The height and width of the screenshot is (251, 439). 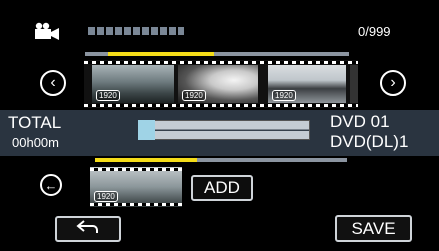 I want to click on return-button, so click(x=88, y=229).